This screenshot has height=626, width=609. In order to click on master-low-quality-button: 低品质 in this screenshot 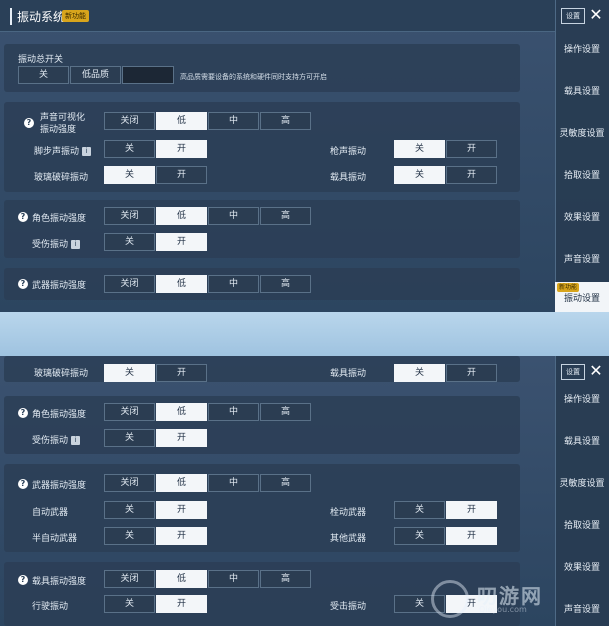, I will do `click(95, 75)`.